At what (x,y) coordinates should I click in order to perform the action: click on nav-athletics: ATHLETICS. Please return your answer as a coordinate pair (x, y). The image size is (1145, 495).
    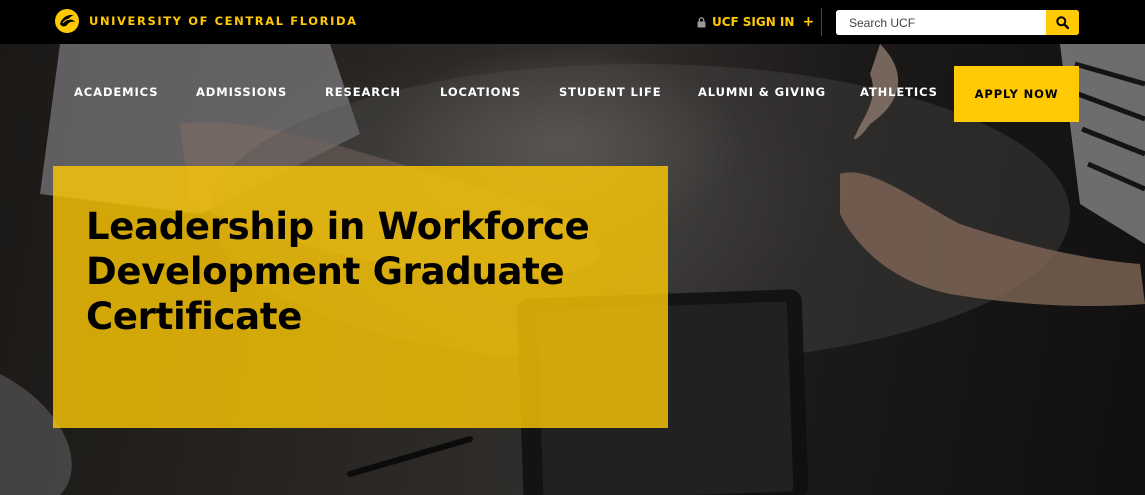
    Looking at the image, I should click on (899, 92).